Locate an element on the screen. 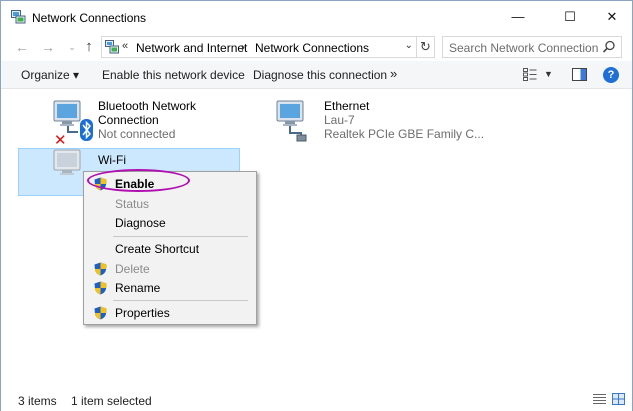  details-view-icon is located at coordinates (599, 399).